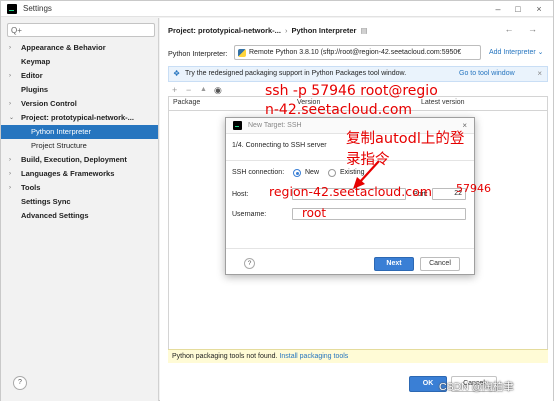 This screenshot has height=401, width=554. Describe the element at coordinates (516, 52) in the screenshot. I see `add-interpreter-link: Add Interpreter ⌄` at that location.